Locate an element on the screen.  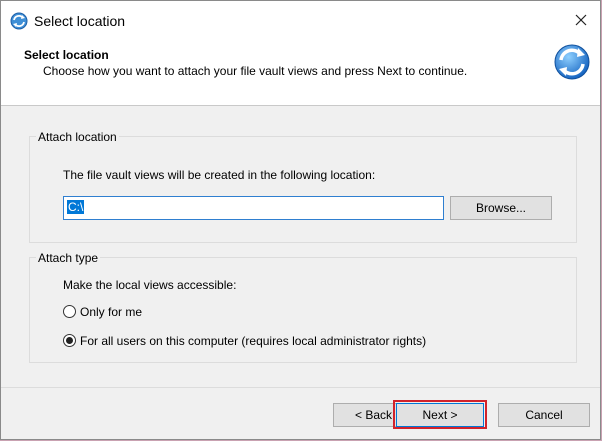
attach-location-label: Attach location is located at coordinates (77, 137).